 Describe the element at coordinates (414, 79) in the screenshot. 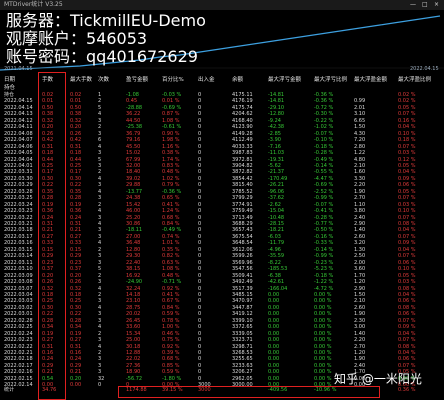

I see `header-float-profit-pct: 最大浮盈比例` at that location.